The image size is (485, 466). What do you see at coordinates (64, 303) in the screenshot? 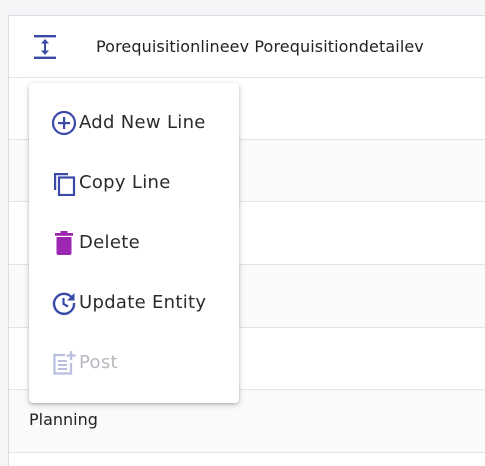
I see `update-clock-icon` at bounding box center [64, 303].